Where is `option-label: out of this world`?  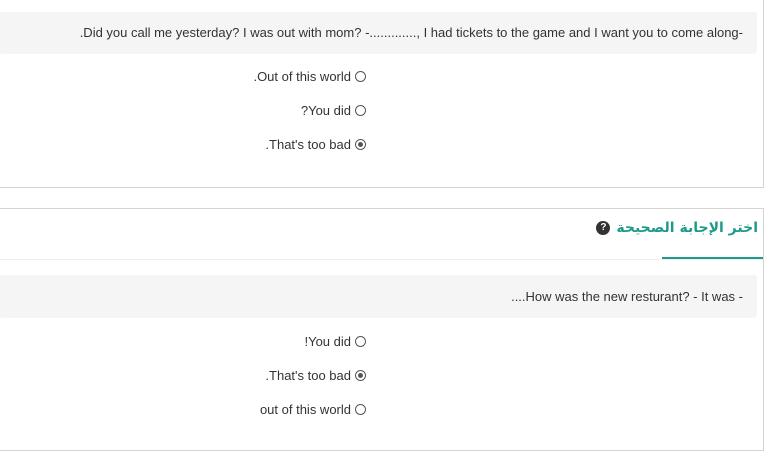
option-label: out of this world is located at coordinates (305, 409).